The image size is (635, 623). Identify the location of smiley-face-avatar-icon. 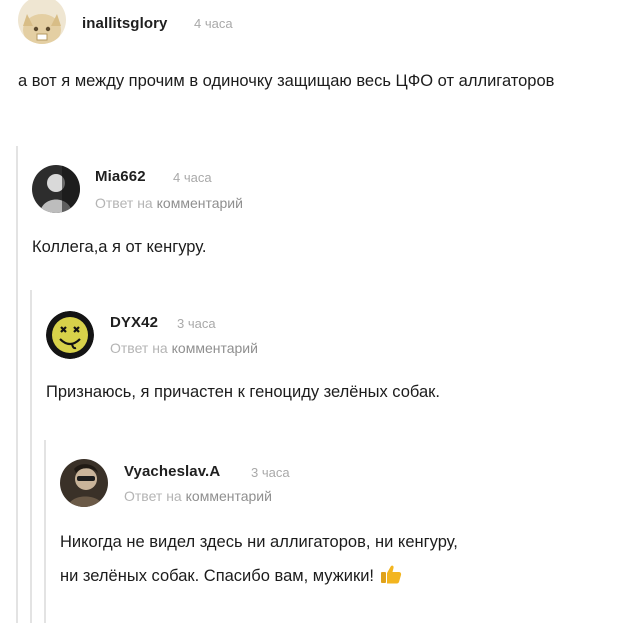
(70, 335).